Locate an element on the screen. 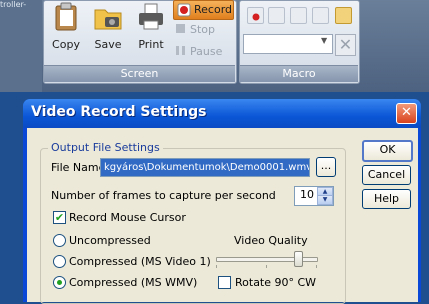 The image size is (429, 304). save-button: Save is located at coordinates (108, 26).